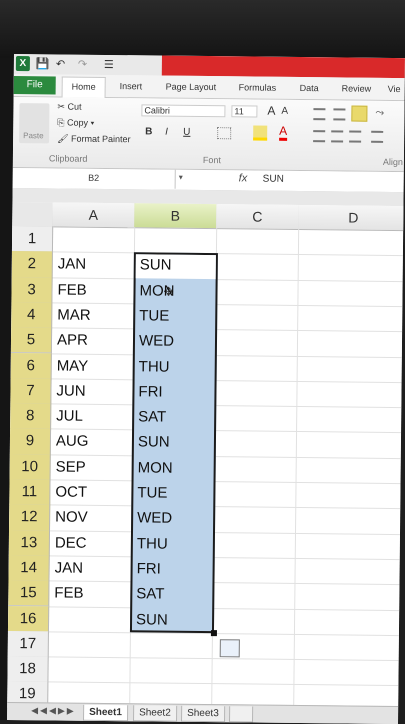  What do you see at coordinates (379, 113) in the screenshot?
I see `orientation-icon: ⤳` at bounding box center [379, 113].